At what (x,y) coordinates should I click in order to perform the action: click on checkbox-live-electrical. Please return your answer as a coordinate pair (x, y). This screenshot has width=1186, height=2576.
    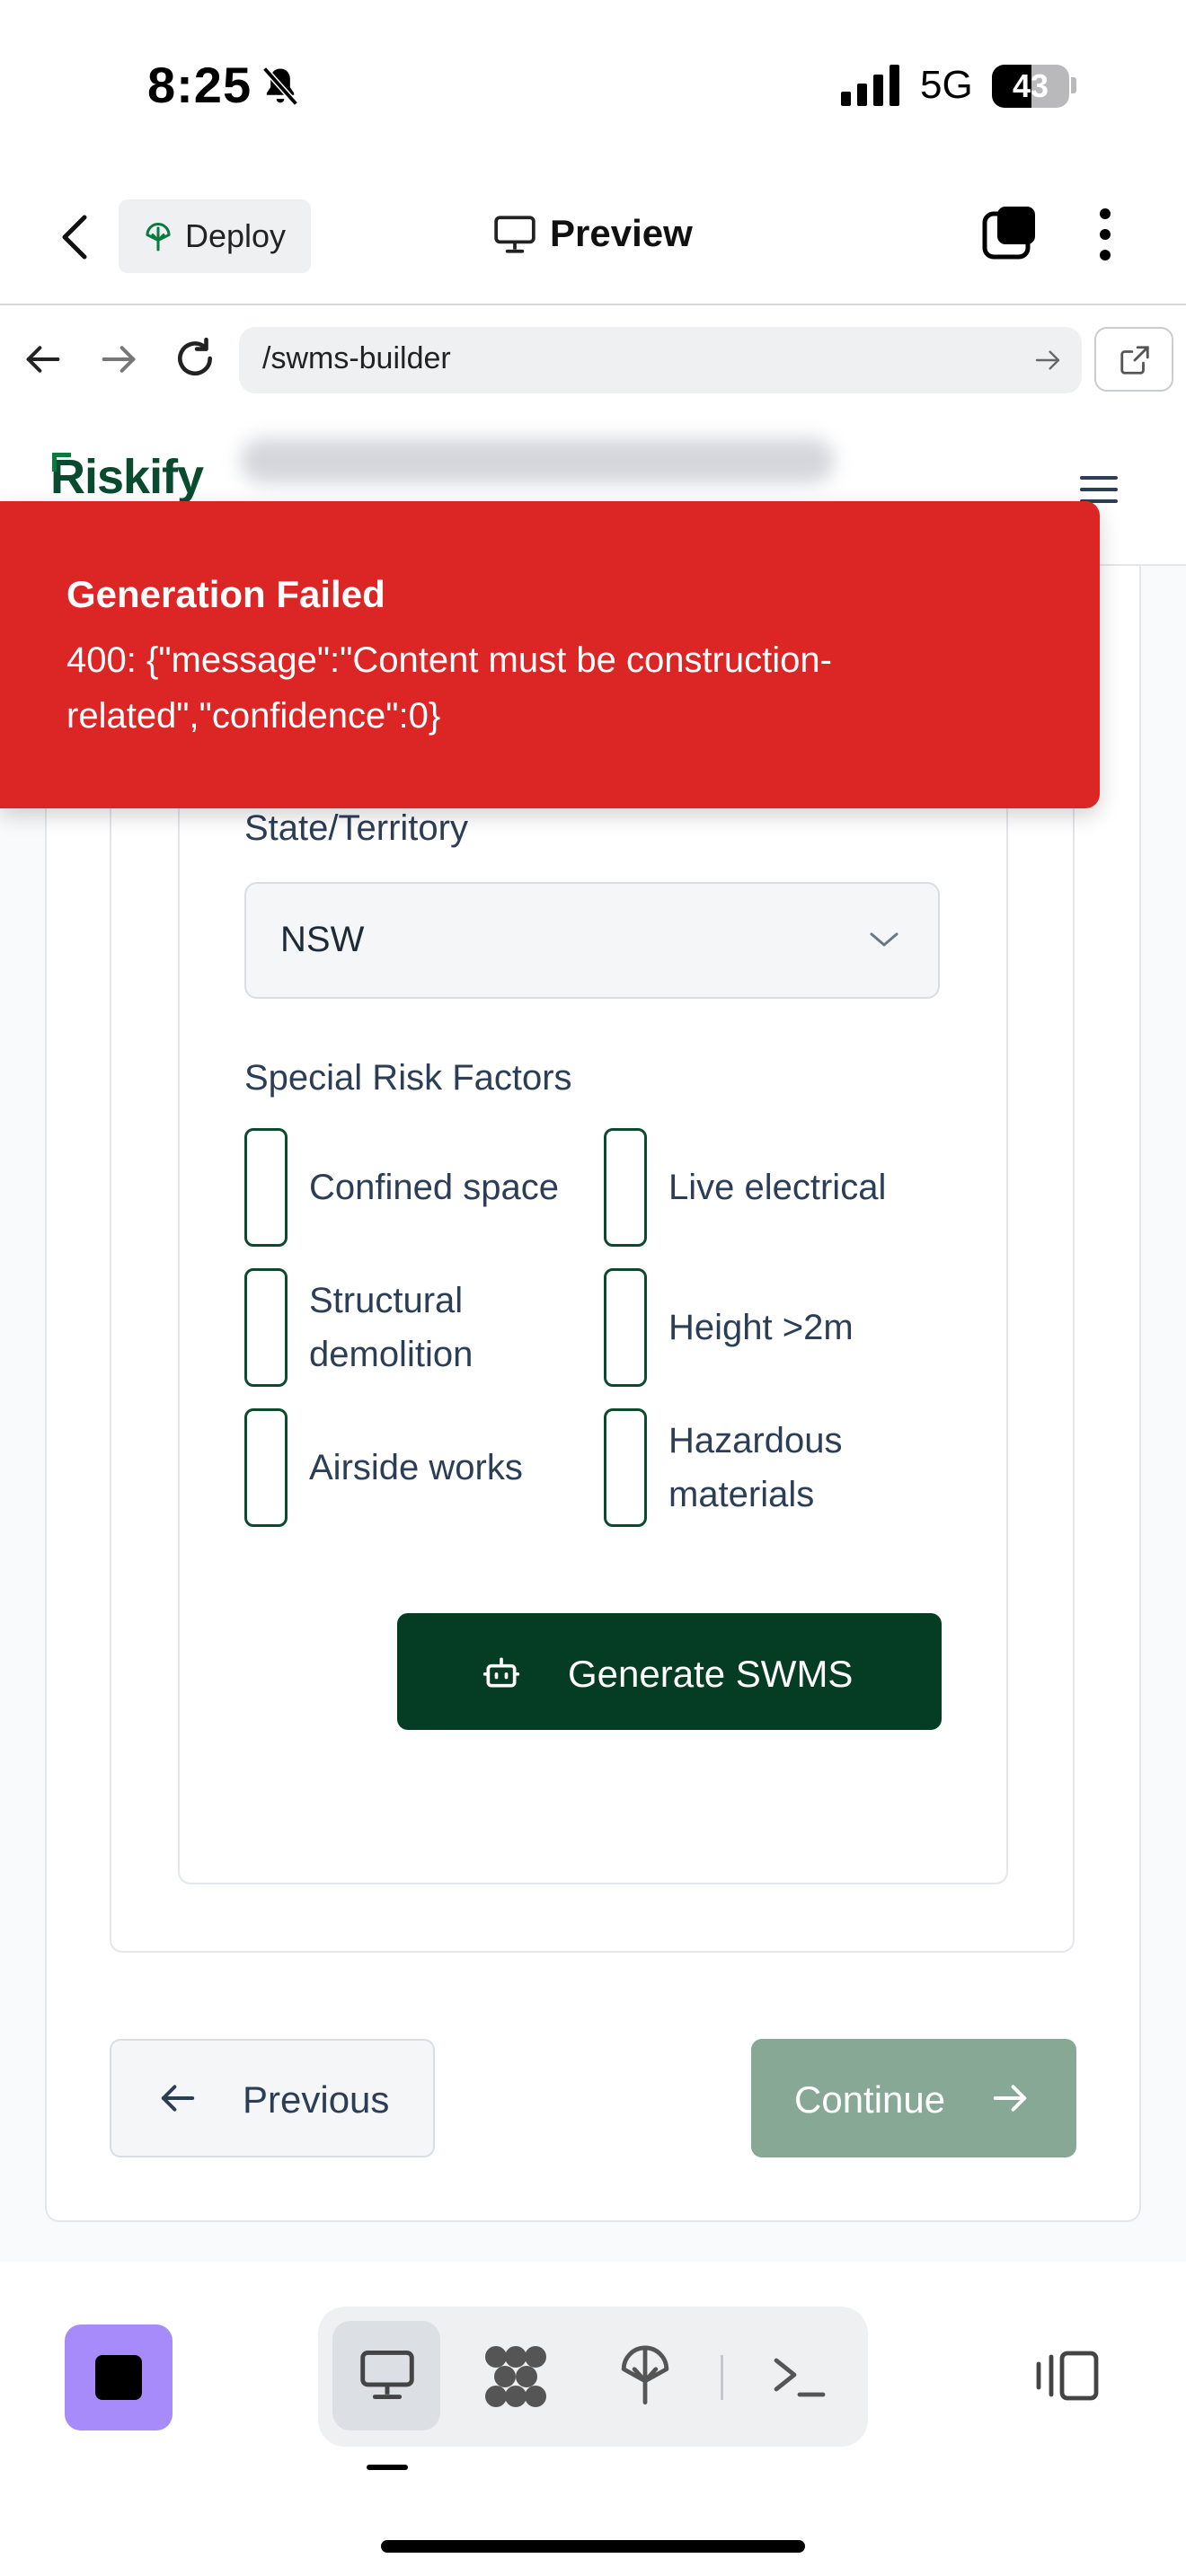
    Looking at the image, I should click on (625, 1187).